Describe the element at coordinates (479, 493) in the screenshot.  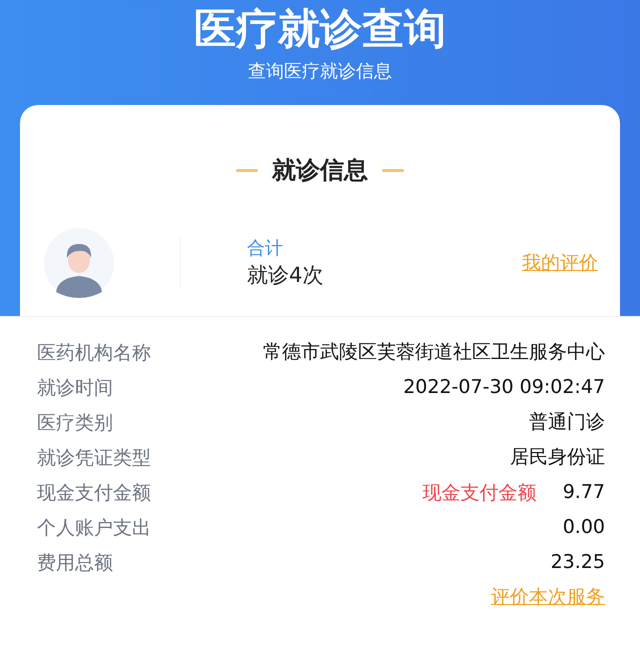
I see `cash-payment-note: 现金支付金额` at that location.